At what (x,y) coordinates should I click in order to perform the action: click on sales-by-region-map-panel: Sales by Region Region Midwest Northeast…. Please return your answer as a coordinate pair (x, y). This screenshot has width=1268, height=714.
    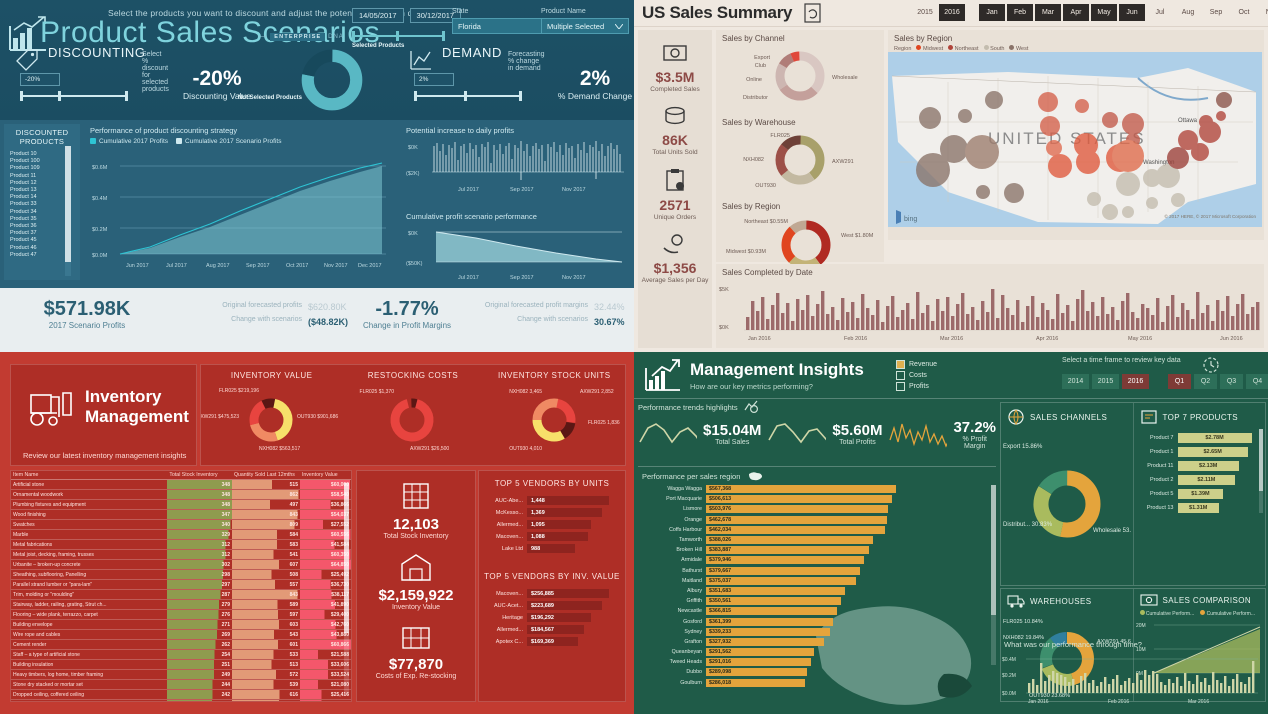
    Looking at the image, I should click on (1076, 135).